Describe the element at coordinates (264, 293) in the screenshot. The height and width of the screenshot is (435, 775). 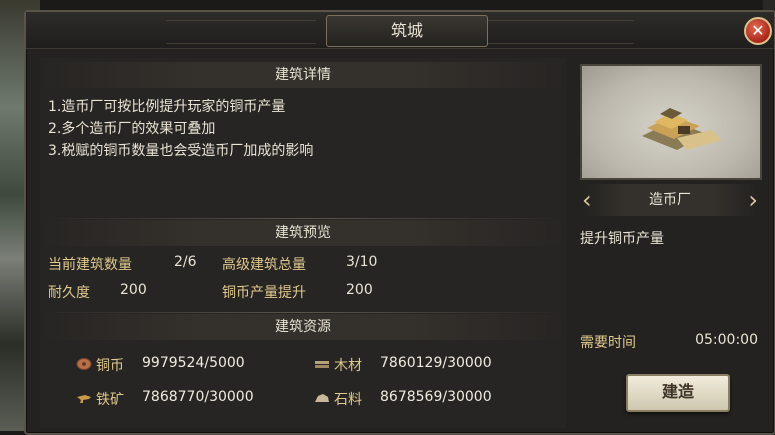
I see `copper-boost-label: 铜币产量提升` at that location.